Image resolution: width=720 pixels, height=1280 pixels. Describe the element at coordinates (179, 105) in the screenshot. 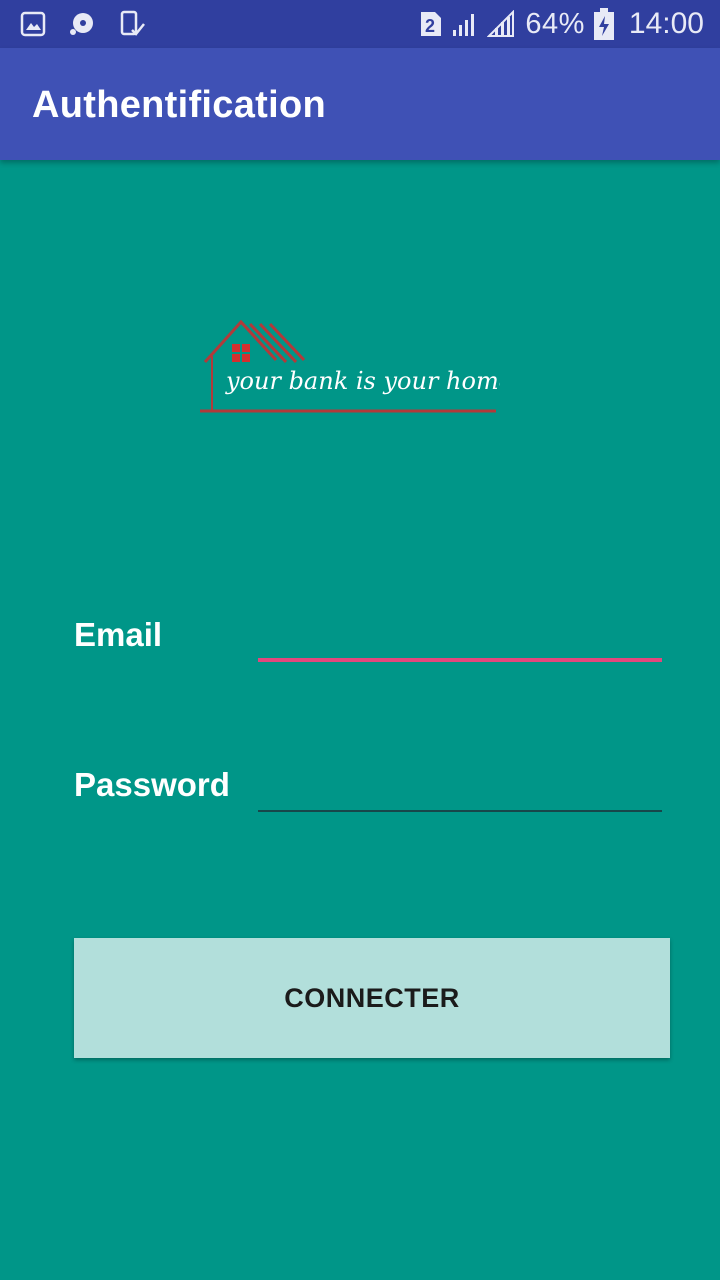

I see `page-title: Authentification` at that location.